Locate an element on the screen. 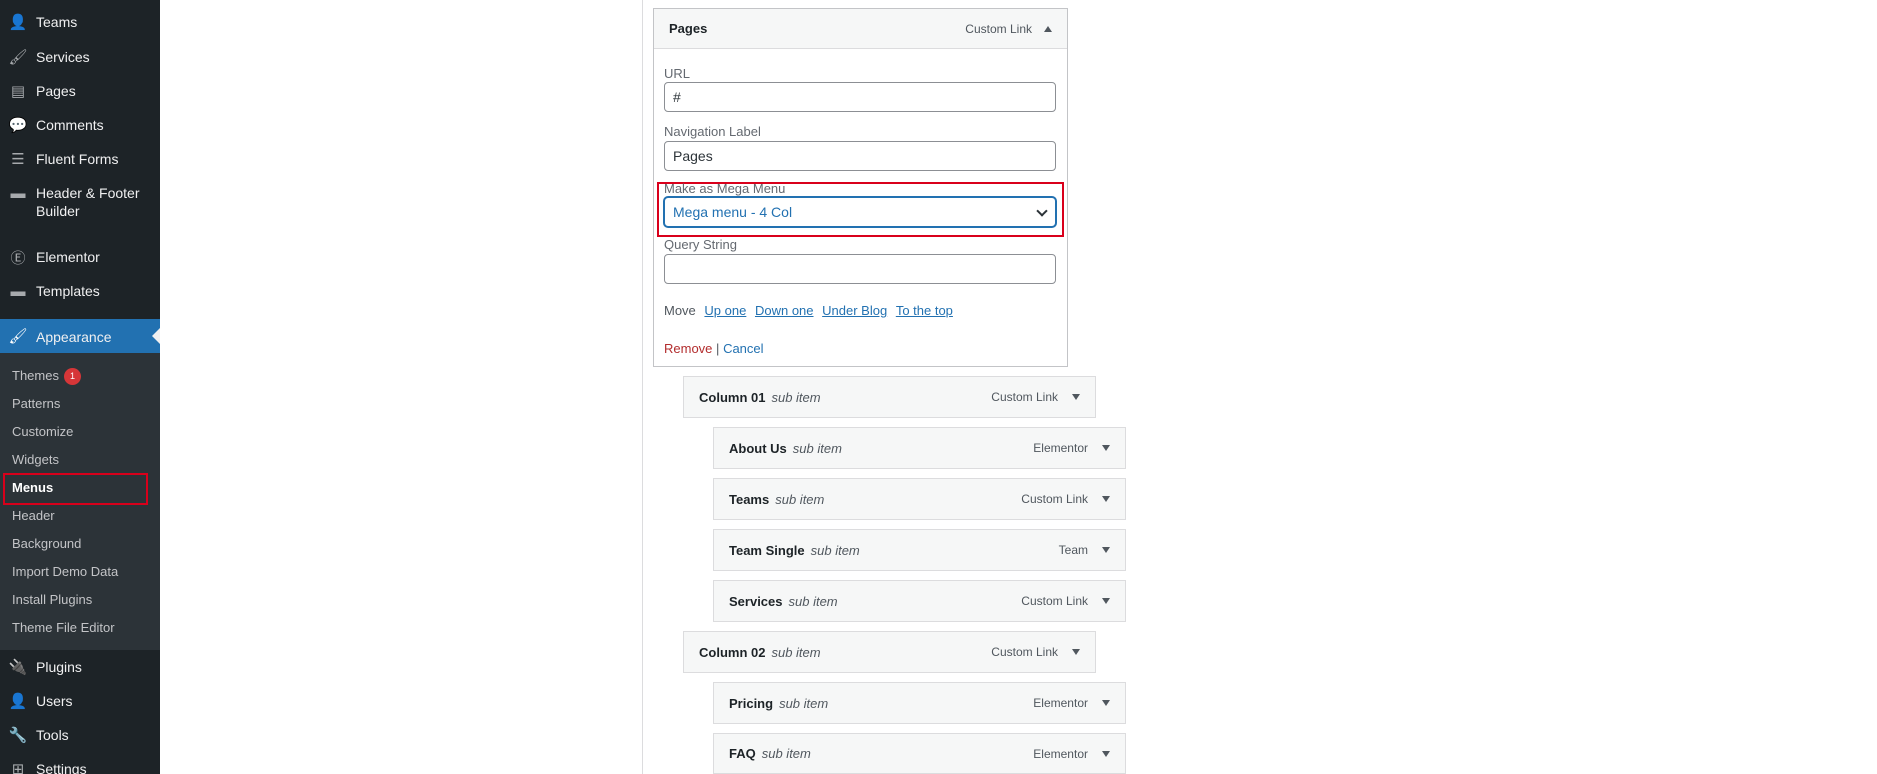  elementor-icon: Ⓔ is located at coordinates (18, 258).